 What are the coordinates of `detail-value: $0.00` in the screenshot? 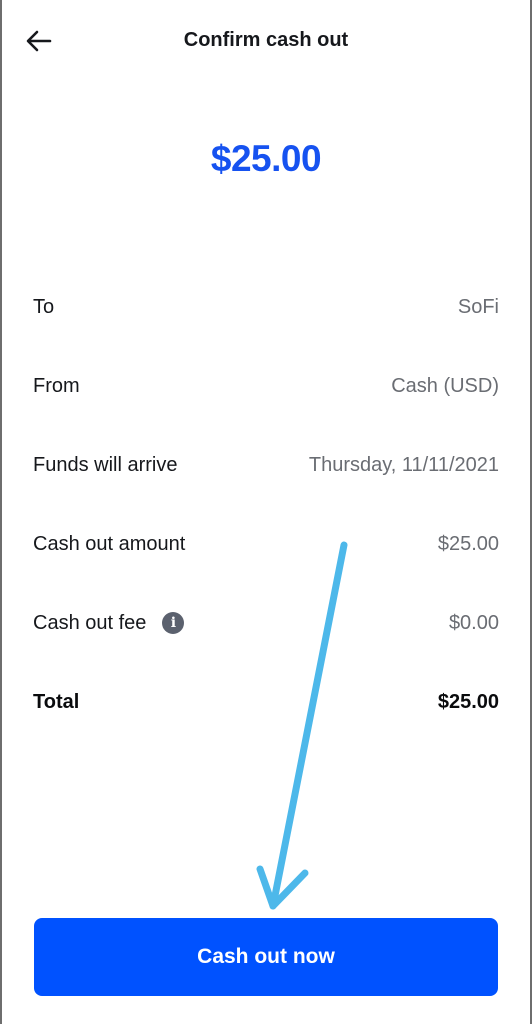 It's located at (473, 622).